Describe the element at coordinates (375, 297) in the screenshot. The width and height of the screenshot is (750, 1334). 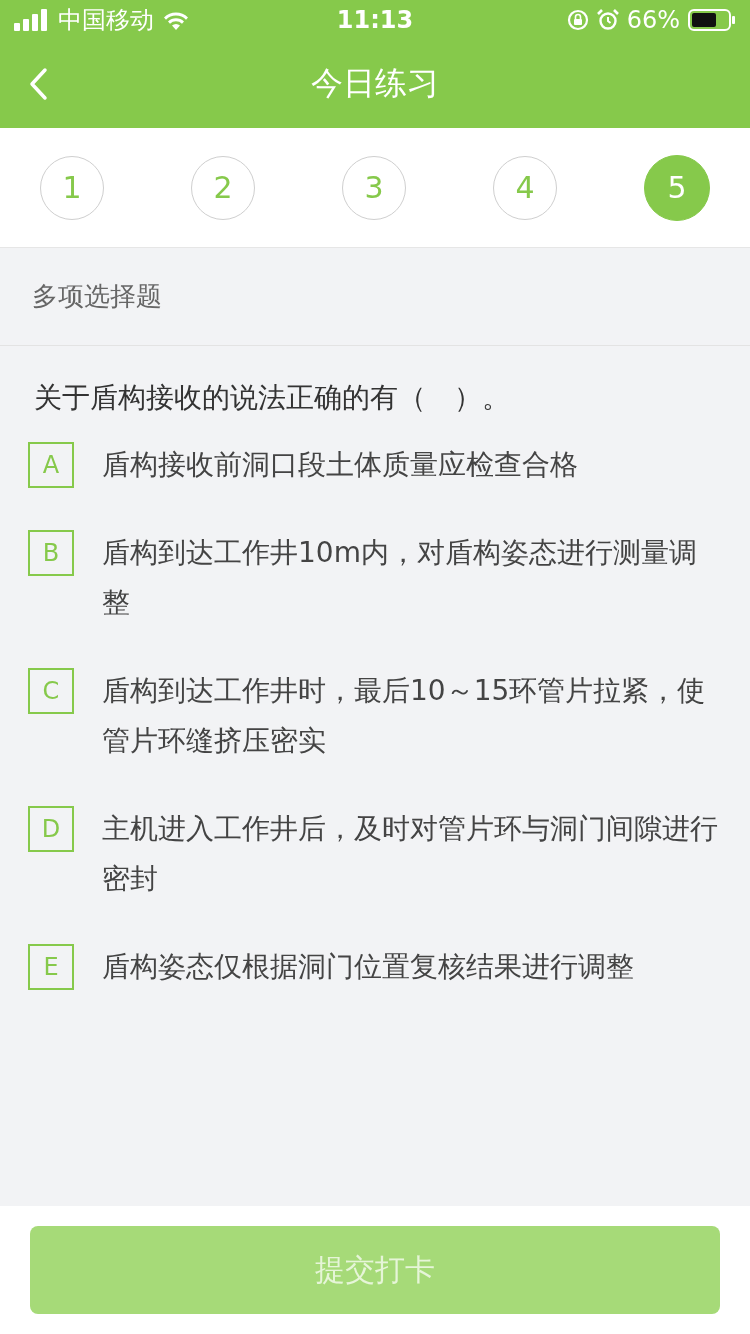
I see `question-type: 多项选择题` at that location.